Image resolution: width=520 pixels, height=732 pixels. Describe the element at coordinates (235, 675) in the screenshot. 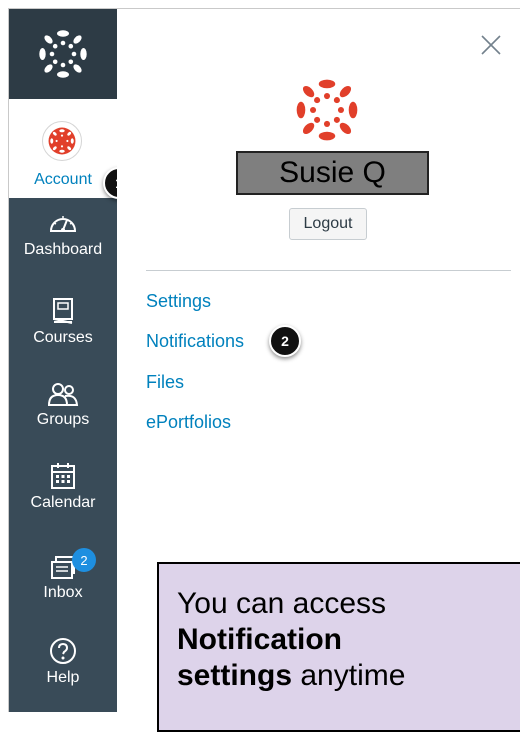

I see `callout-bold-2: settings` at that location.